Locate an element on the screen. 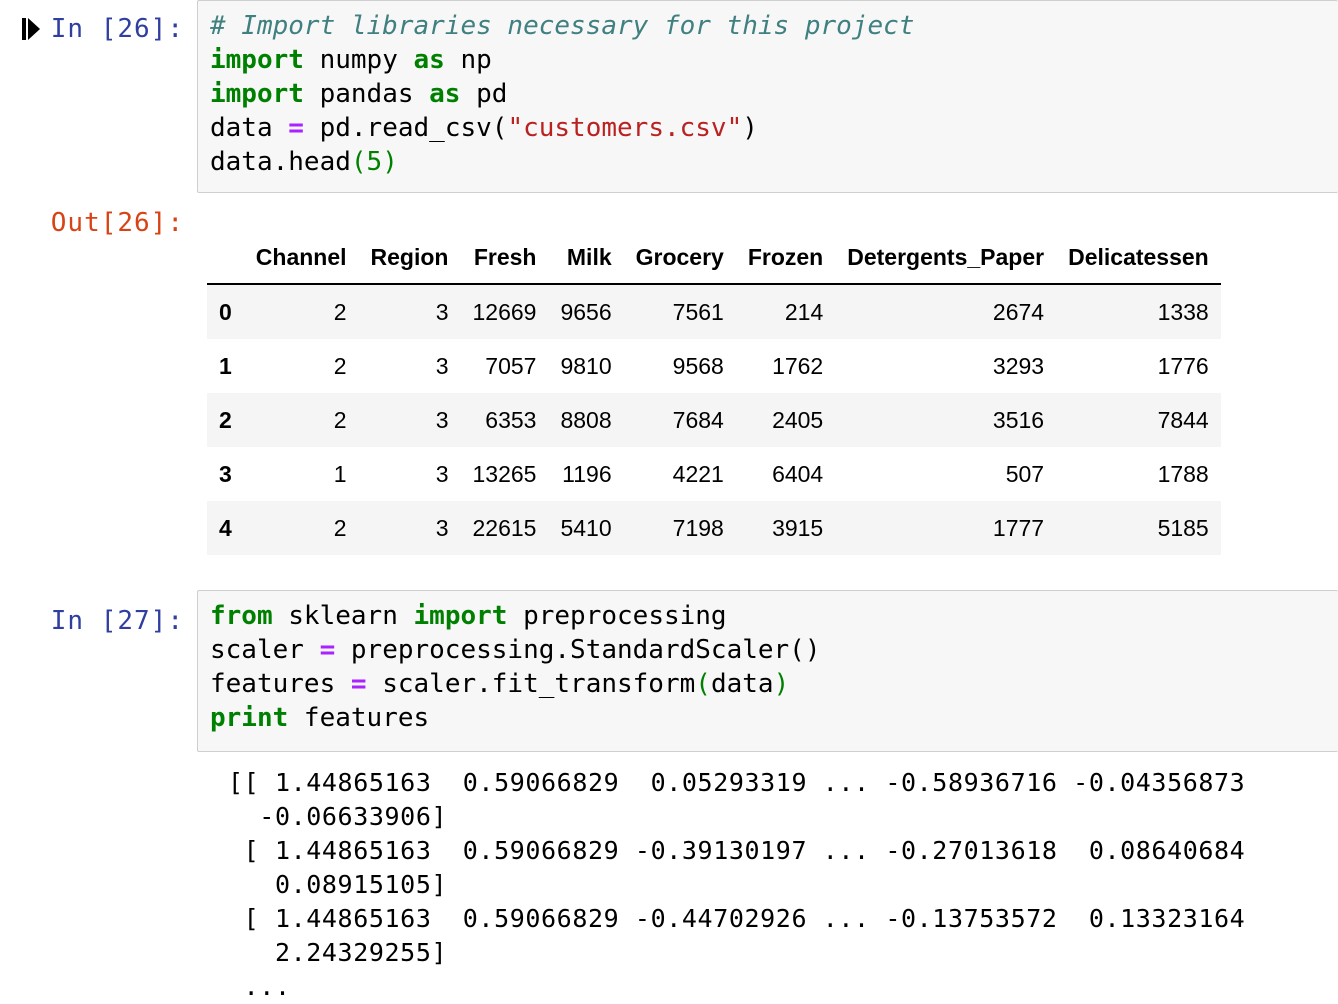 This screenshot has width=1338, height=1004. table-cell: 1338 is located at coordinates (1183, 311).